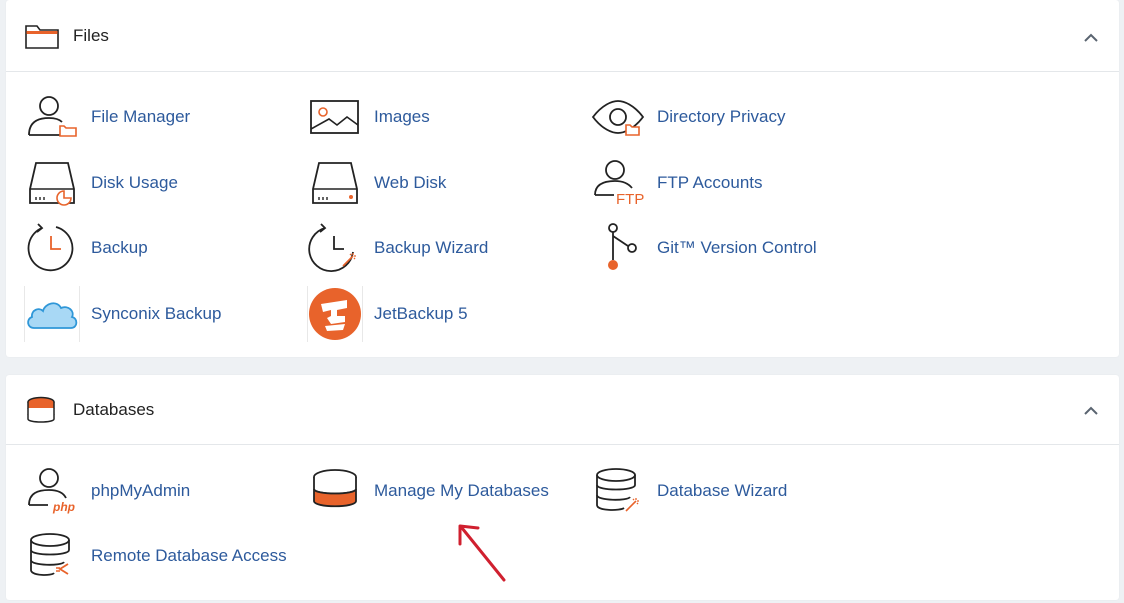  I want to click on web-disk-item: Web Disk, so click(442, 183).